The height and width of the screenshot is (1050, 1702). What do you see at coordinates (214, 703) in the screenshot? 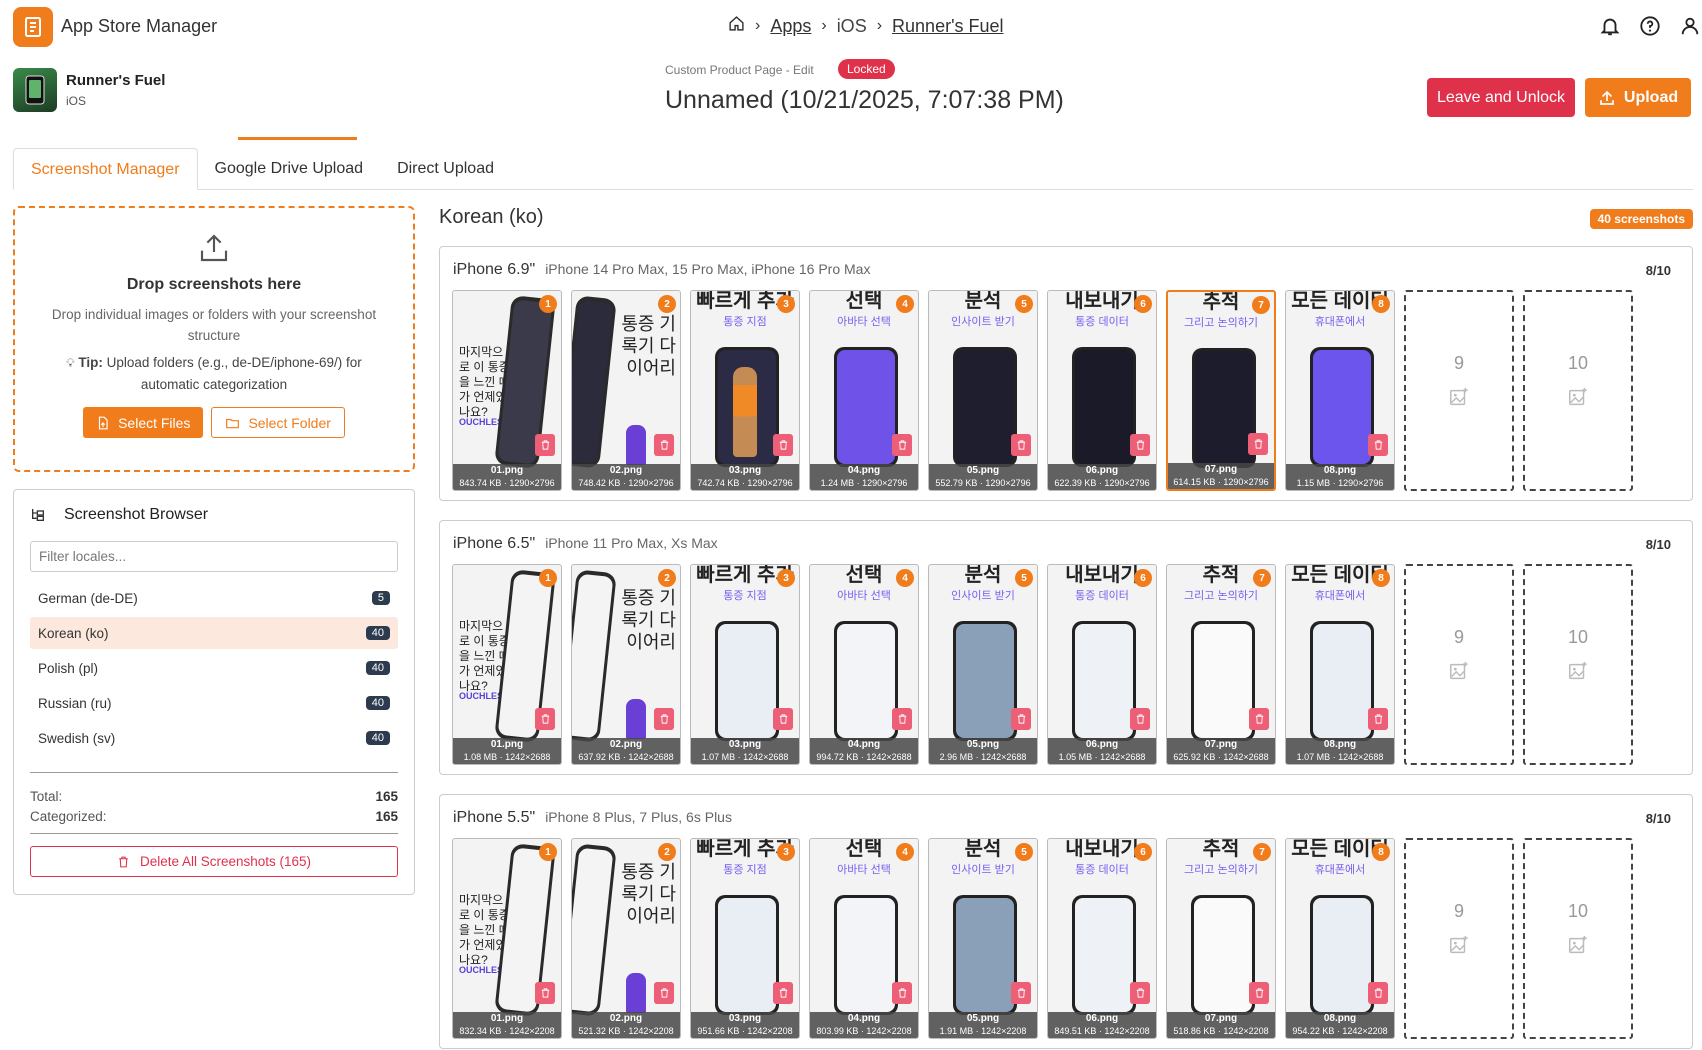
I see `locale-item-ru: Russian (ru) 40` at bounding box center [214, 703].